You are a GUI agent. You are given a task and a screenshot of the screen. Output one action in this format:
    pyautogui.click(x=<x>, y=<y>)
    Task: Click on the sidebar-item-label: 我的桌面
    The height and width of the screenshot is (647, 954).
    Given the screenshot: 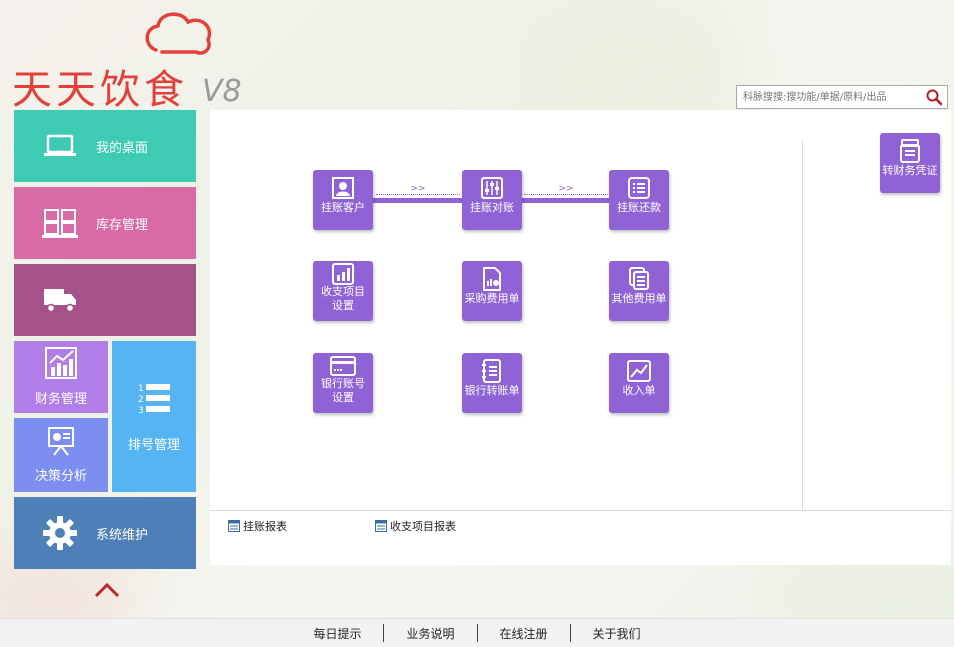 What is the action you would take?
    pyautogui.click(x=122, y=148)
    